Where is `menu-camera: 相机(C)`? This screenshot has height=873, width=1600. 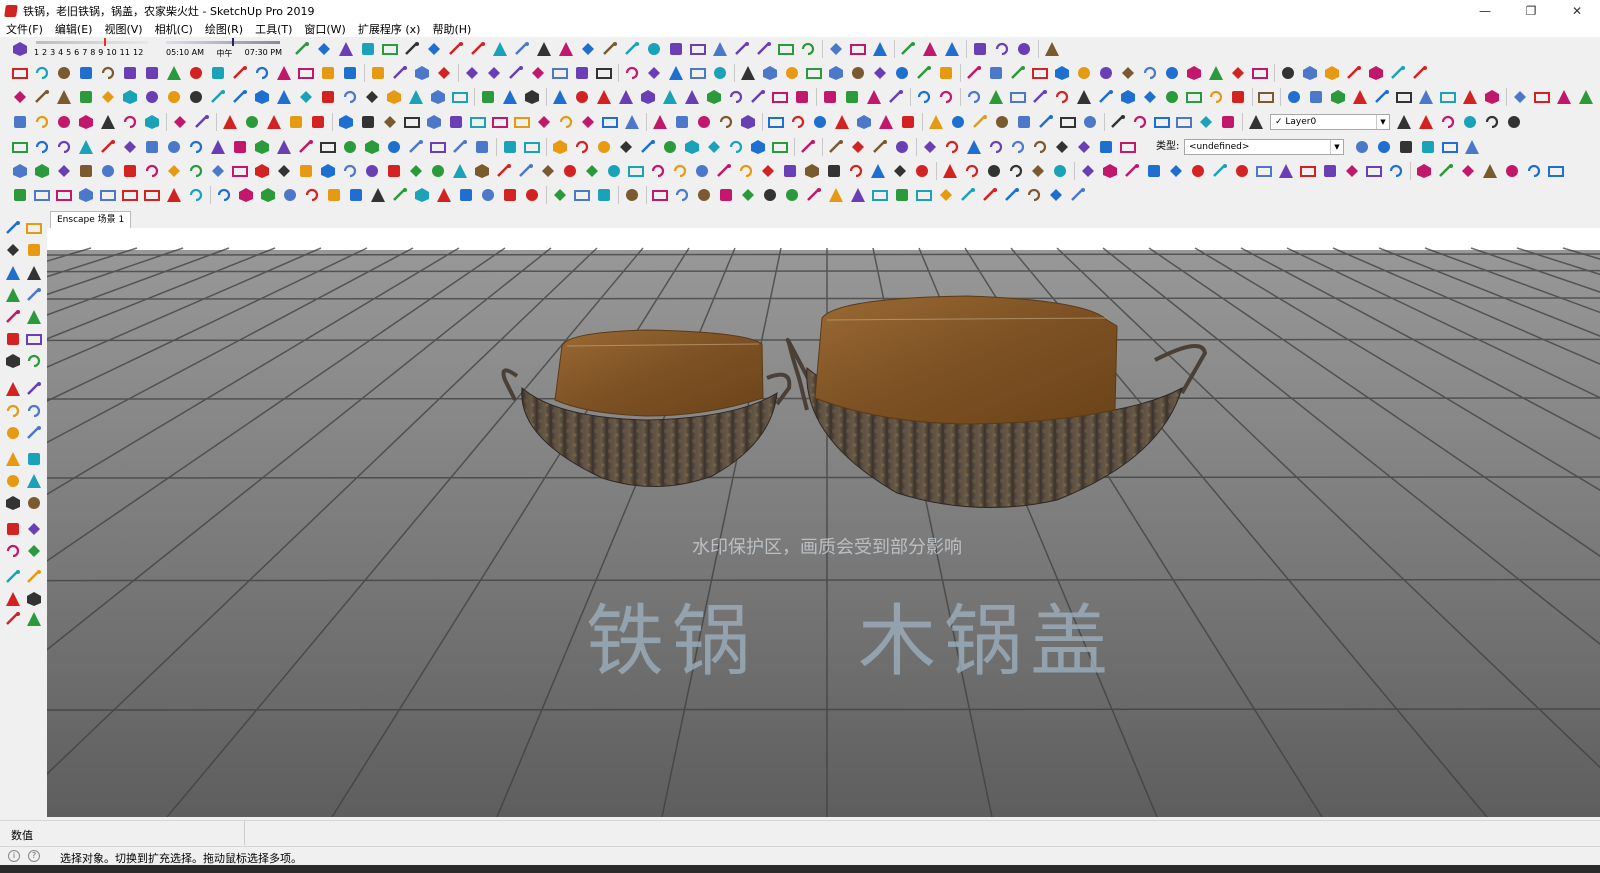
menu-camera: 相机(C) is located at coordinates (174, 29).